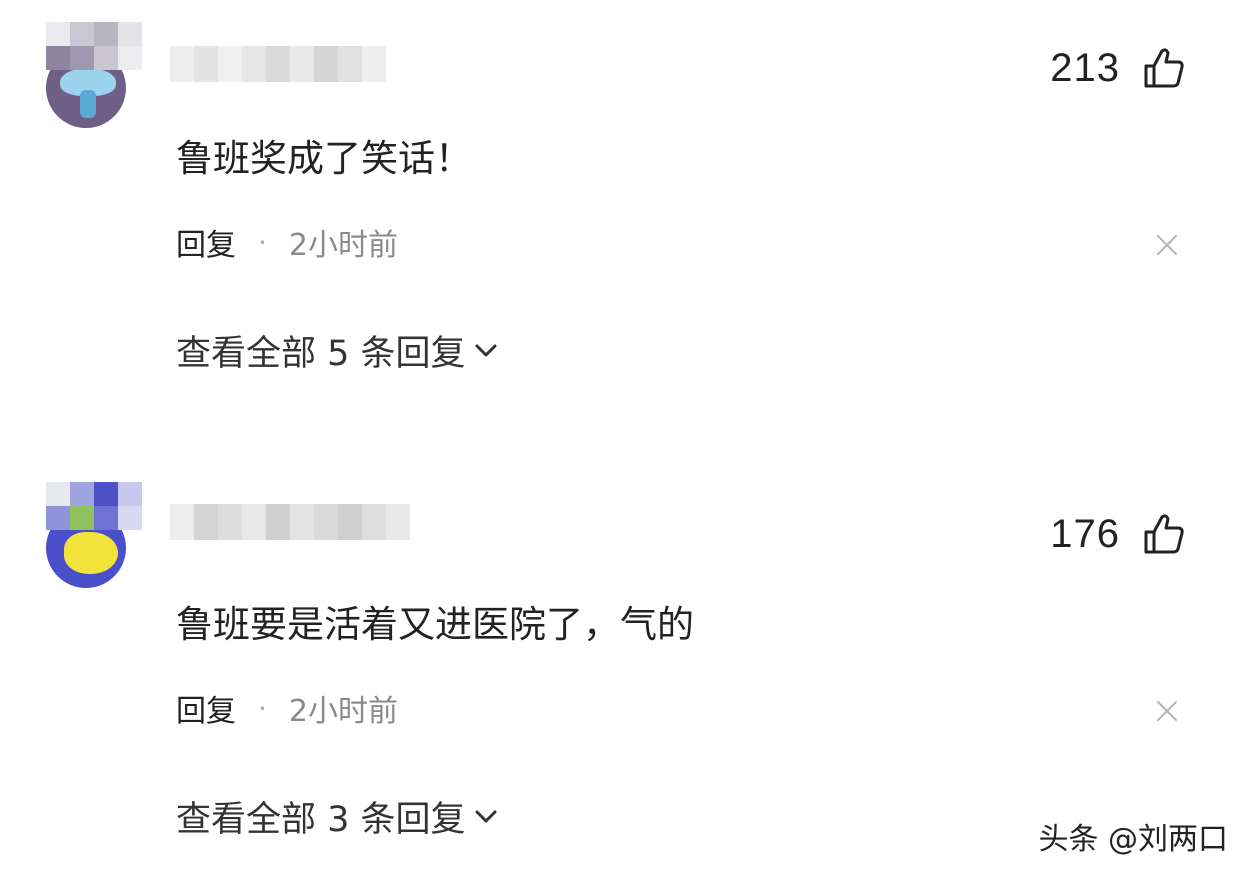  I want to click on like-control: 213, so click(1118, 68).